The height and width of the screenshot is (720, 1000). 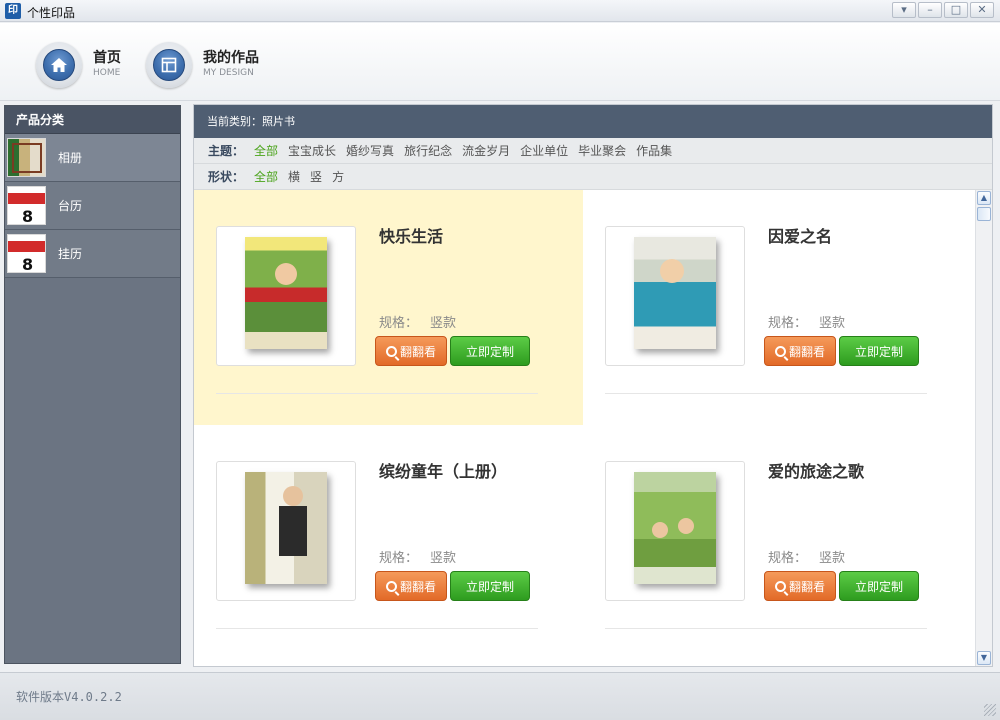 I want to click on shape-filter: 形状： 全部 横 竖 方, so click(x=593, y=177).